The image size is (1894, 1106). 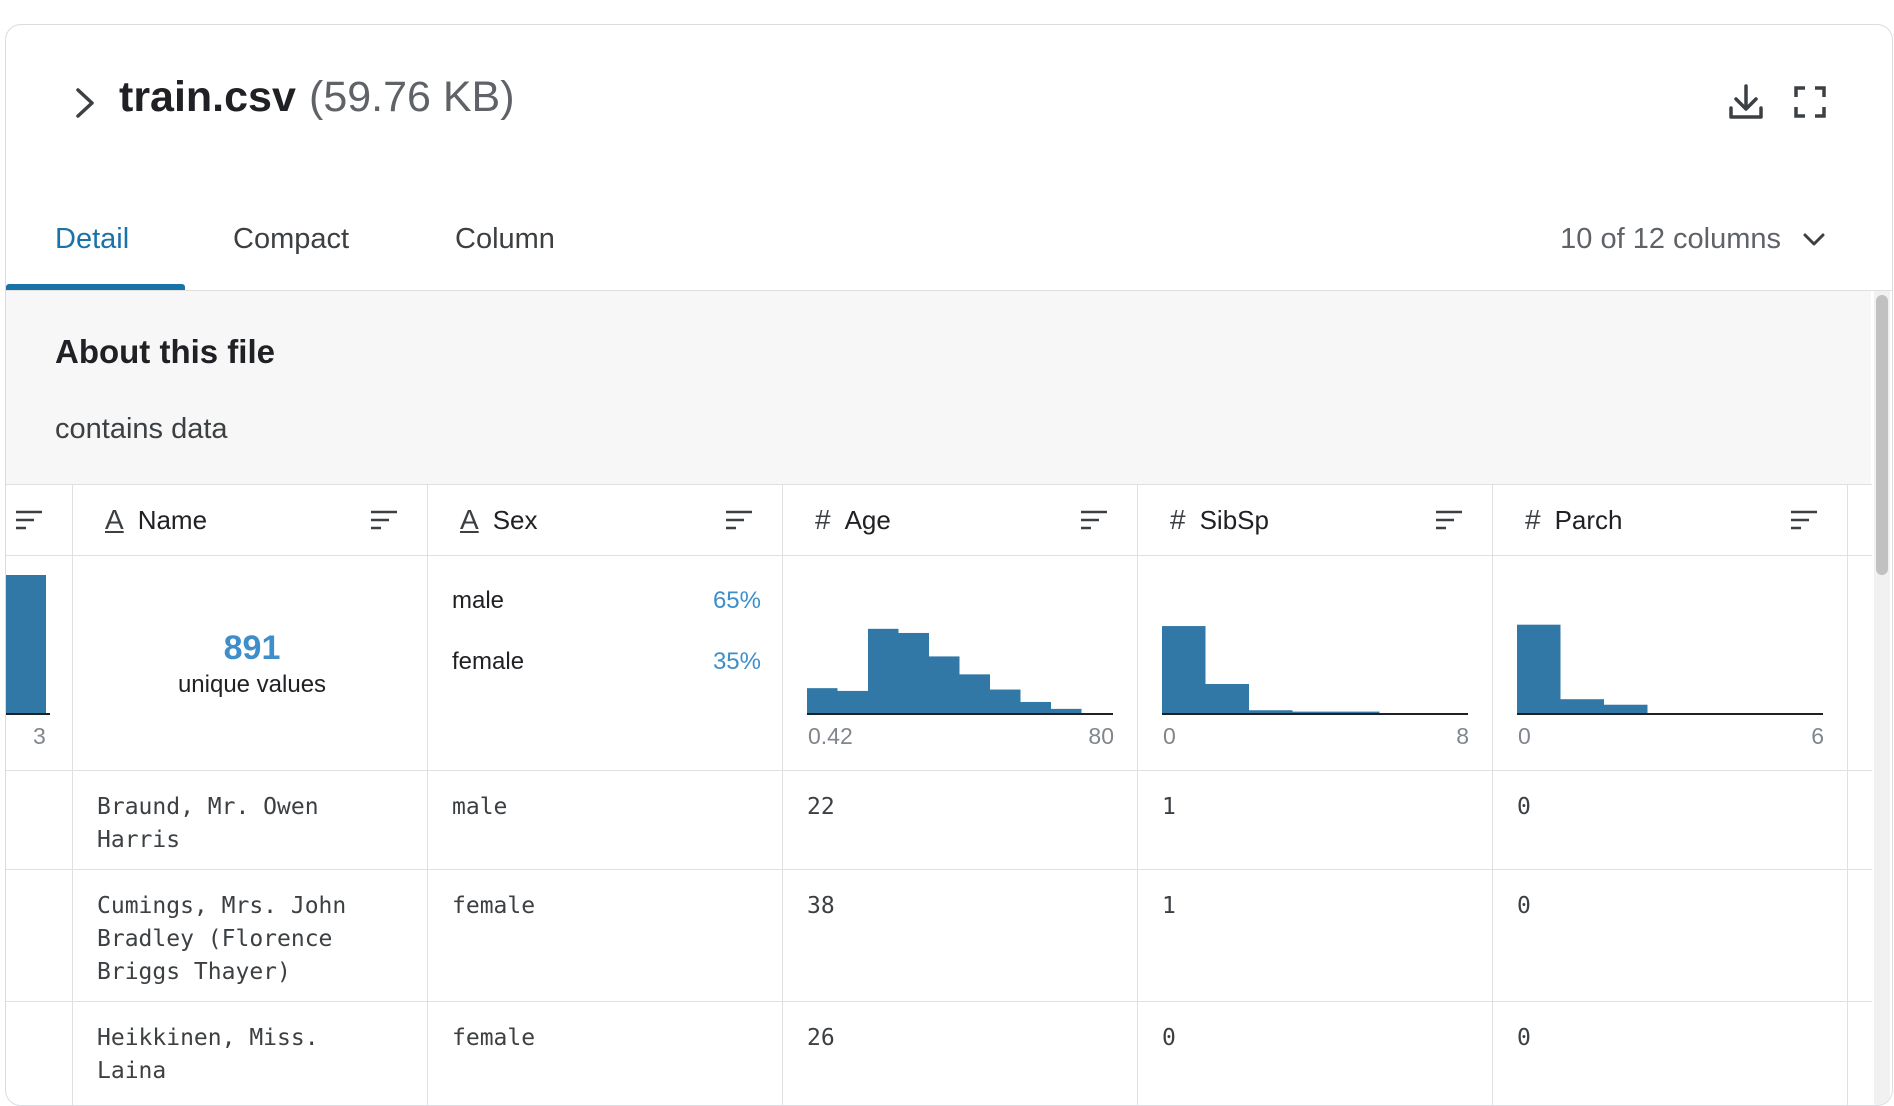 What do you see at coordinates (939, 1053) in the screenshot?
I see `table-row: Heikkinen, Miss. Laina female 26 0 0 S` at bounding box center [939, 1053].